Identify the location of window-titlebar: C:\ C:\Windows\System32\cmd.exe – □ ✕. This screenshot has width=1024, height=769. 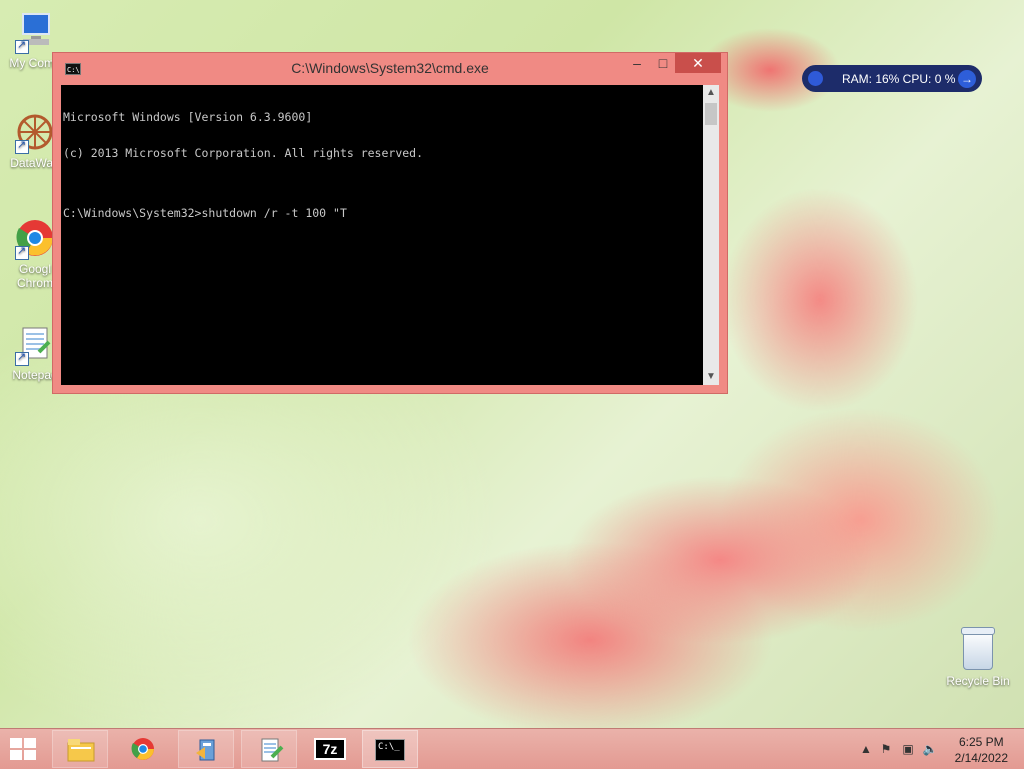
(390, 69).